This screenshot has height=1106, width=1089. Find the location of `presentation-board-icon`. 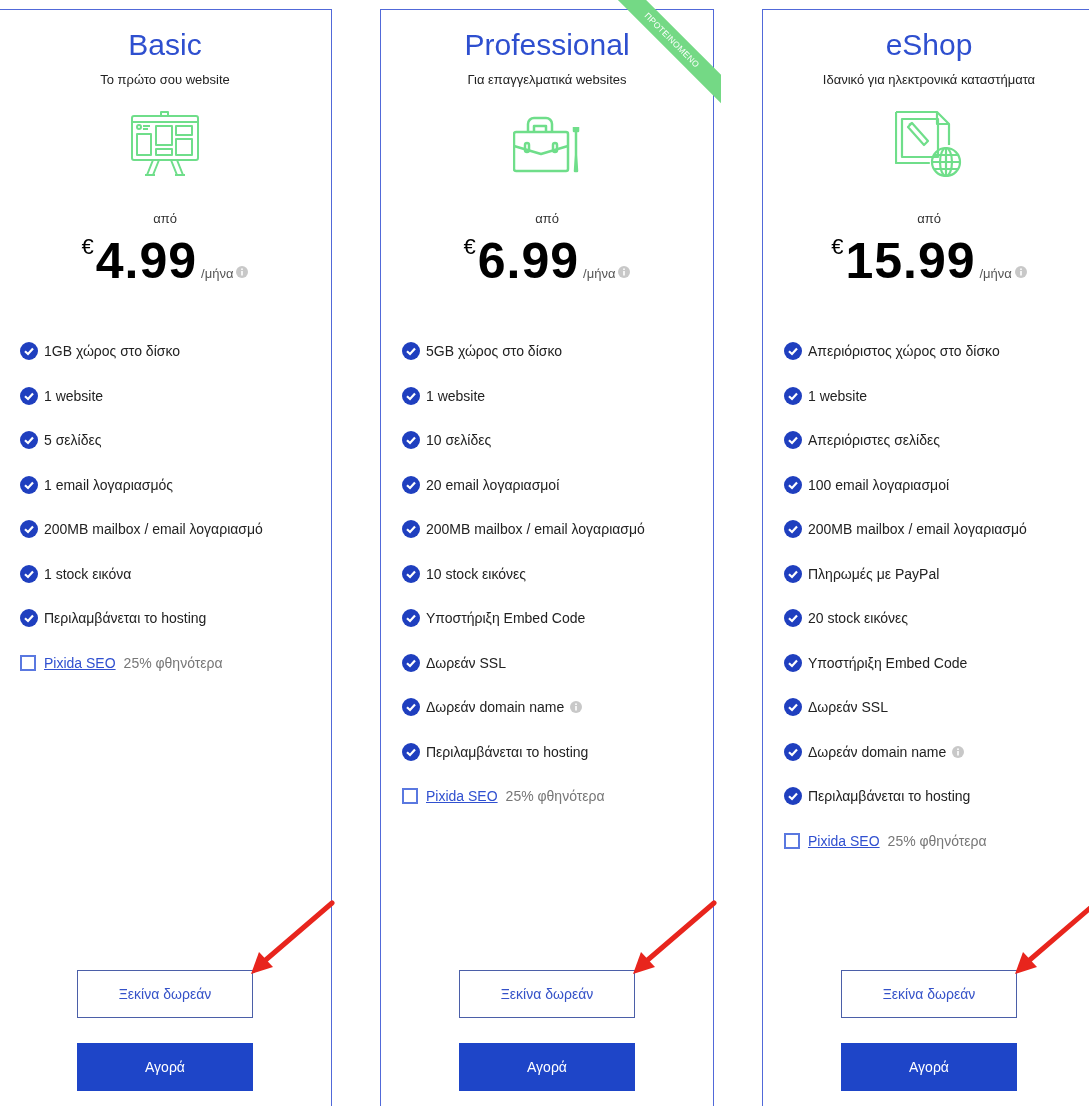

presentation-board-icon is located at coordinates (165, 144).